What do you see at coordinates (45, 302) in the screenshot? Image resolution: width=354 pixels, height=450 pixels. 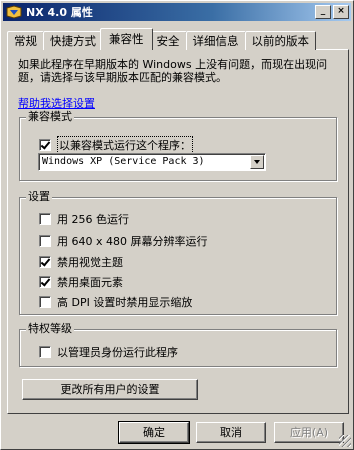 I see `checkbox-disable-dpi-scaling` at bounding box center [45, 302].